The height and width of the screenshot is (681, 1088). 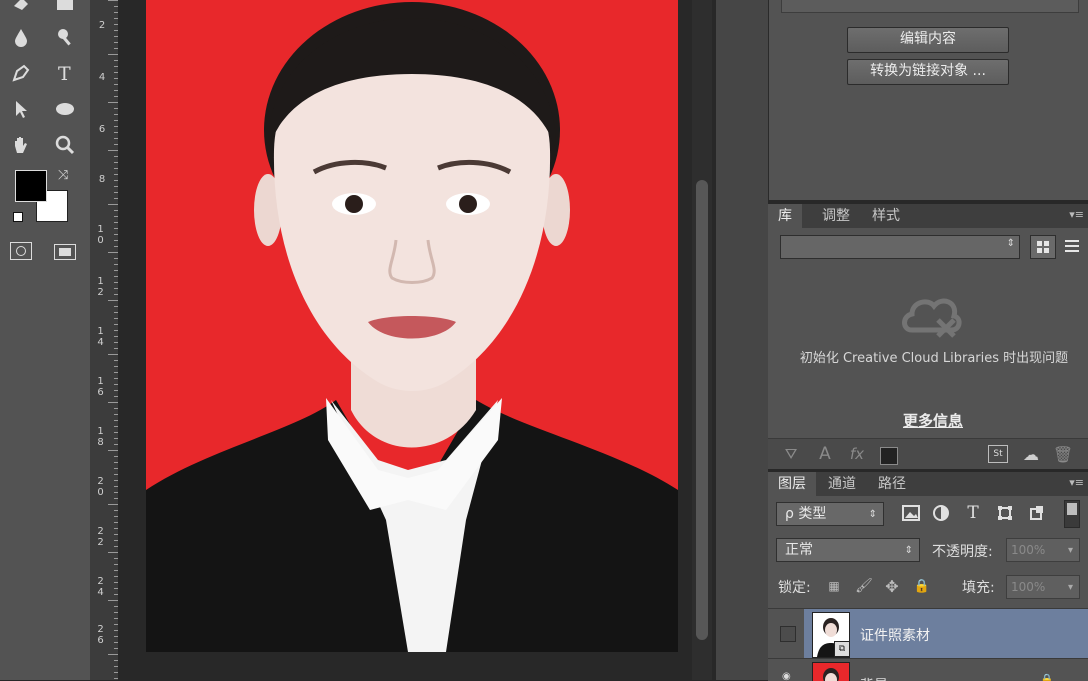 What do you see at coordinates (928, 216) in the screenshot?
I see `libraries-tab-strip: 库 调整 样式 ▾≡` at bounding box center [928, 216].